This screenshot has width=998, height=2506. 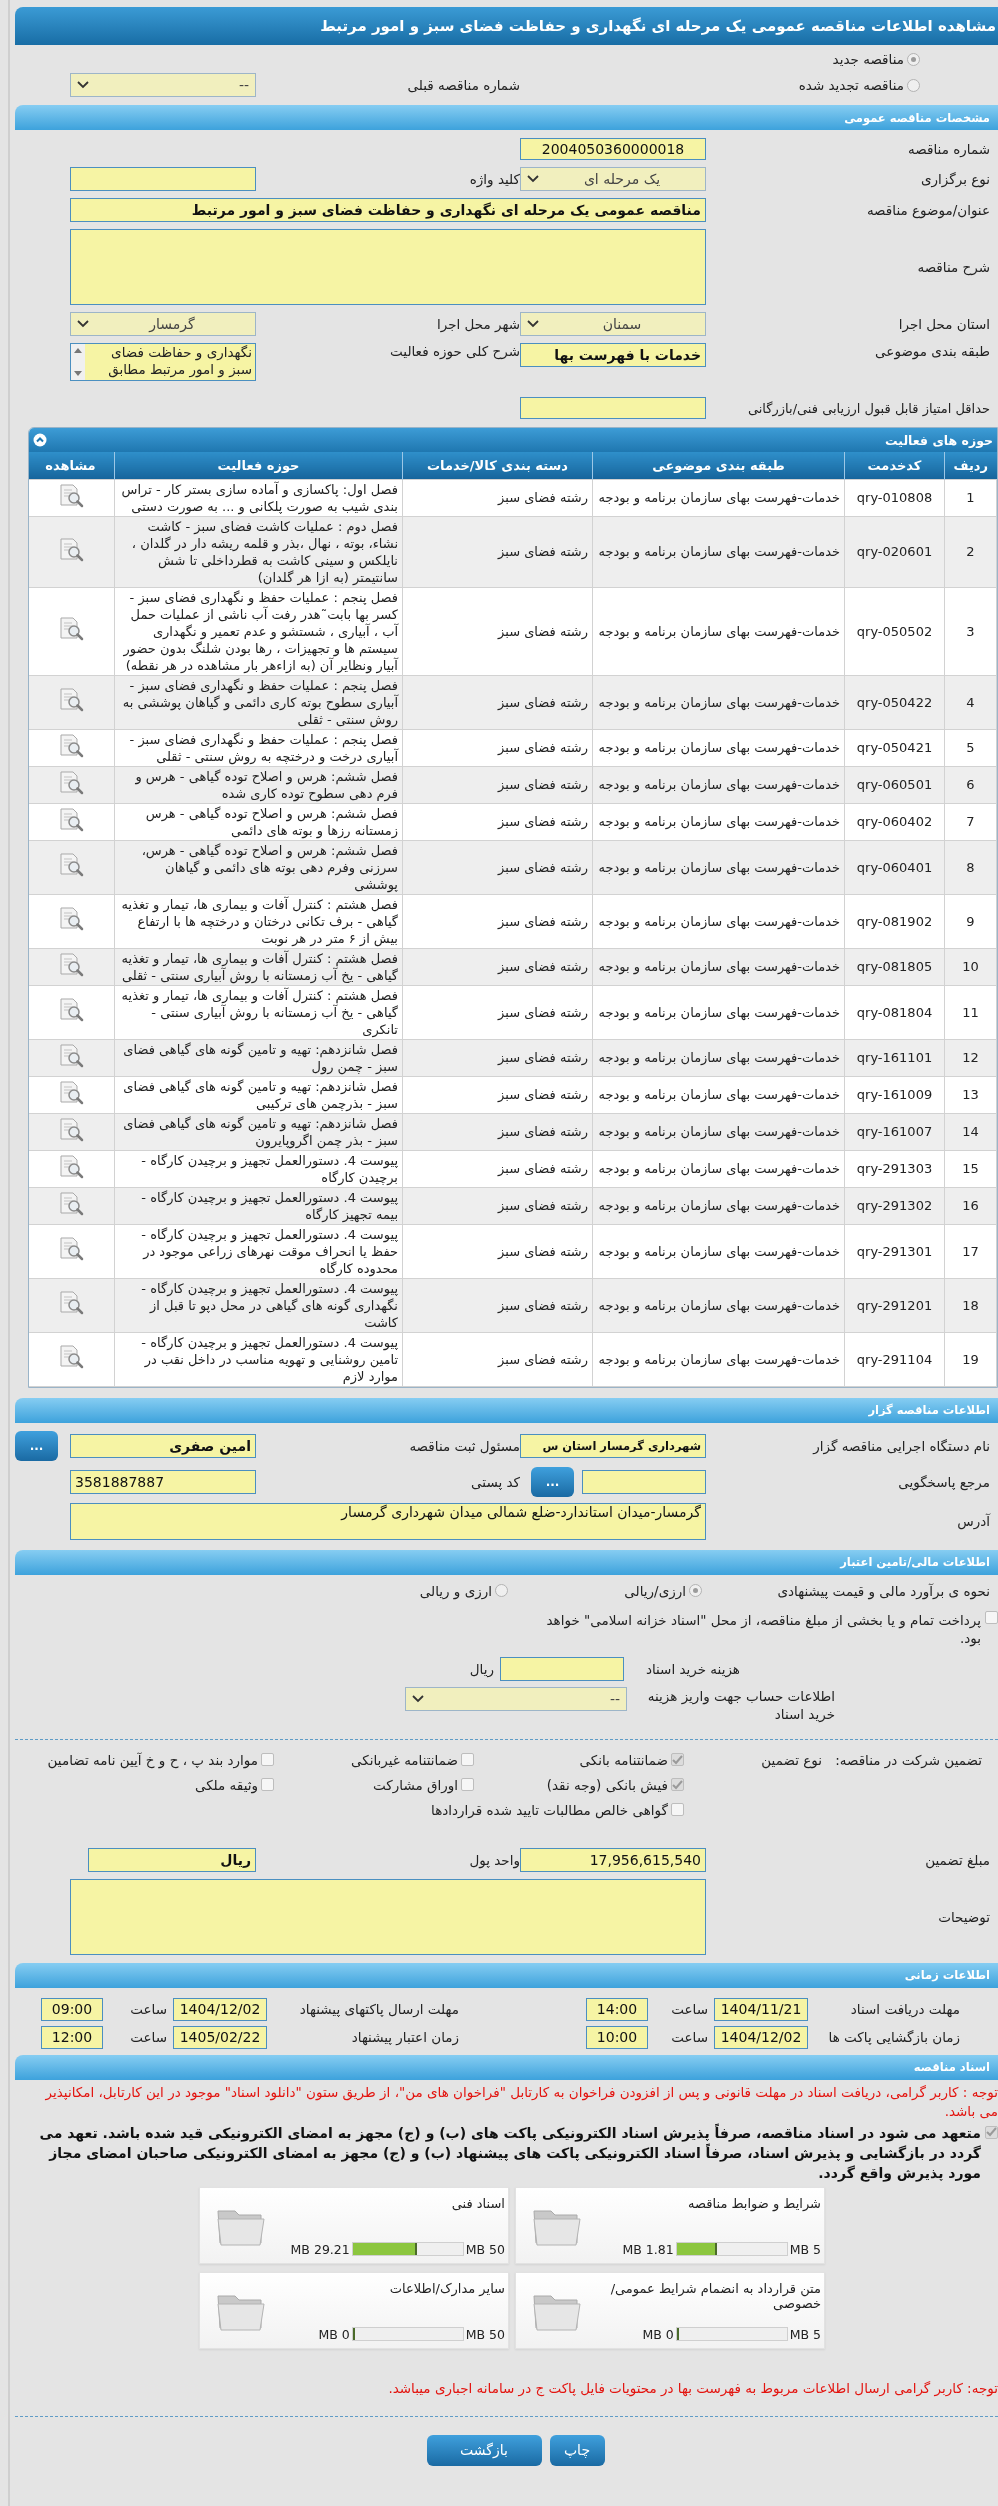 I want to click on text-field: خدمات با فهرست بها, so click(x=613, y=355).